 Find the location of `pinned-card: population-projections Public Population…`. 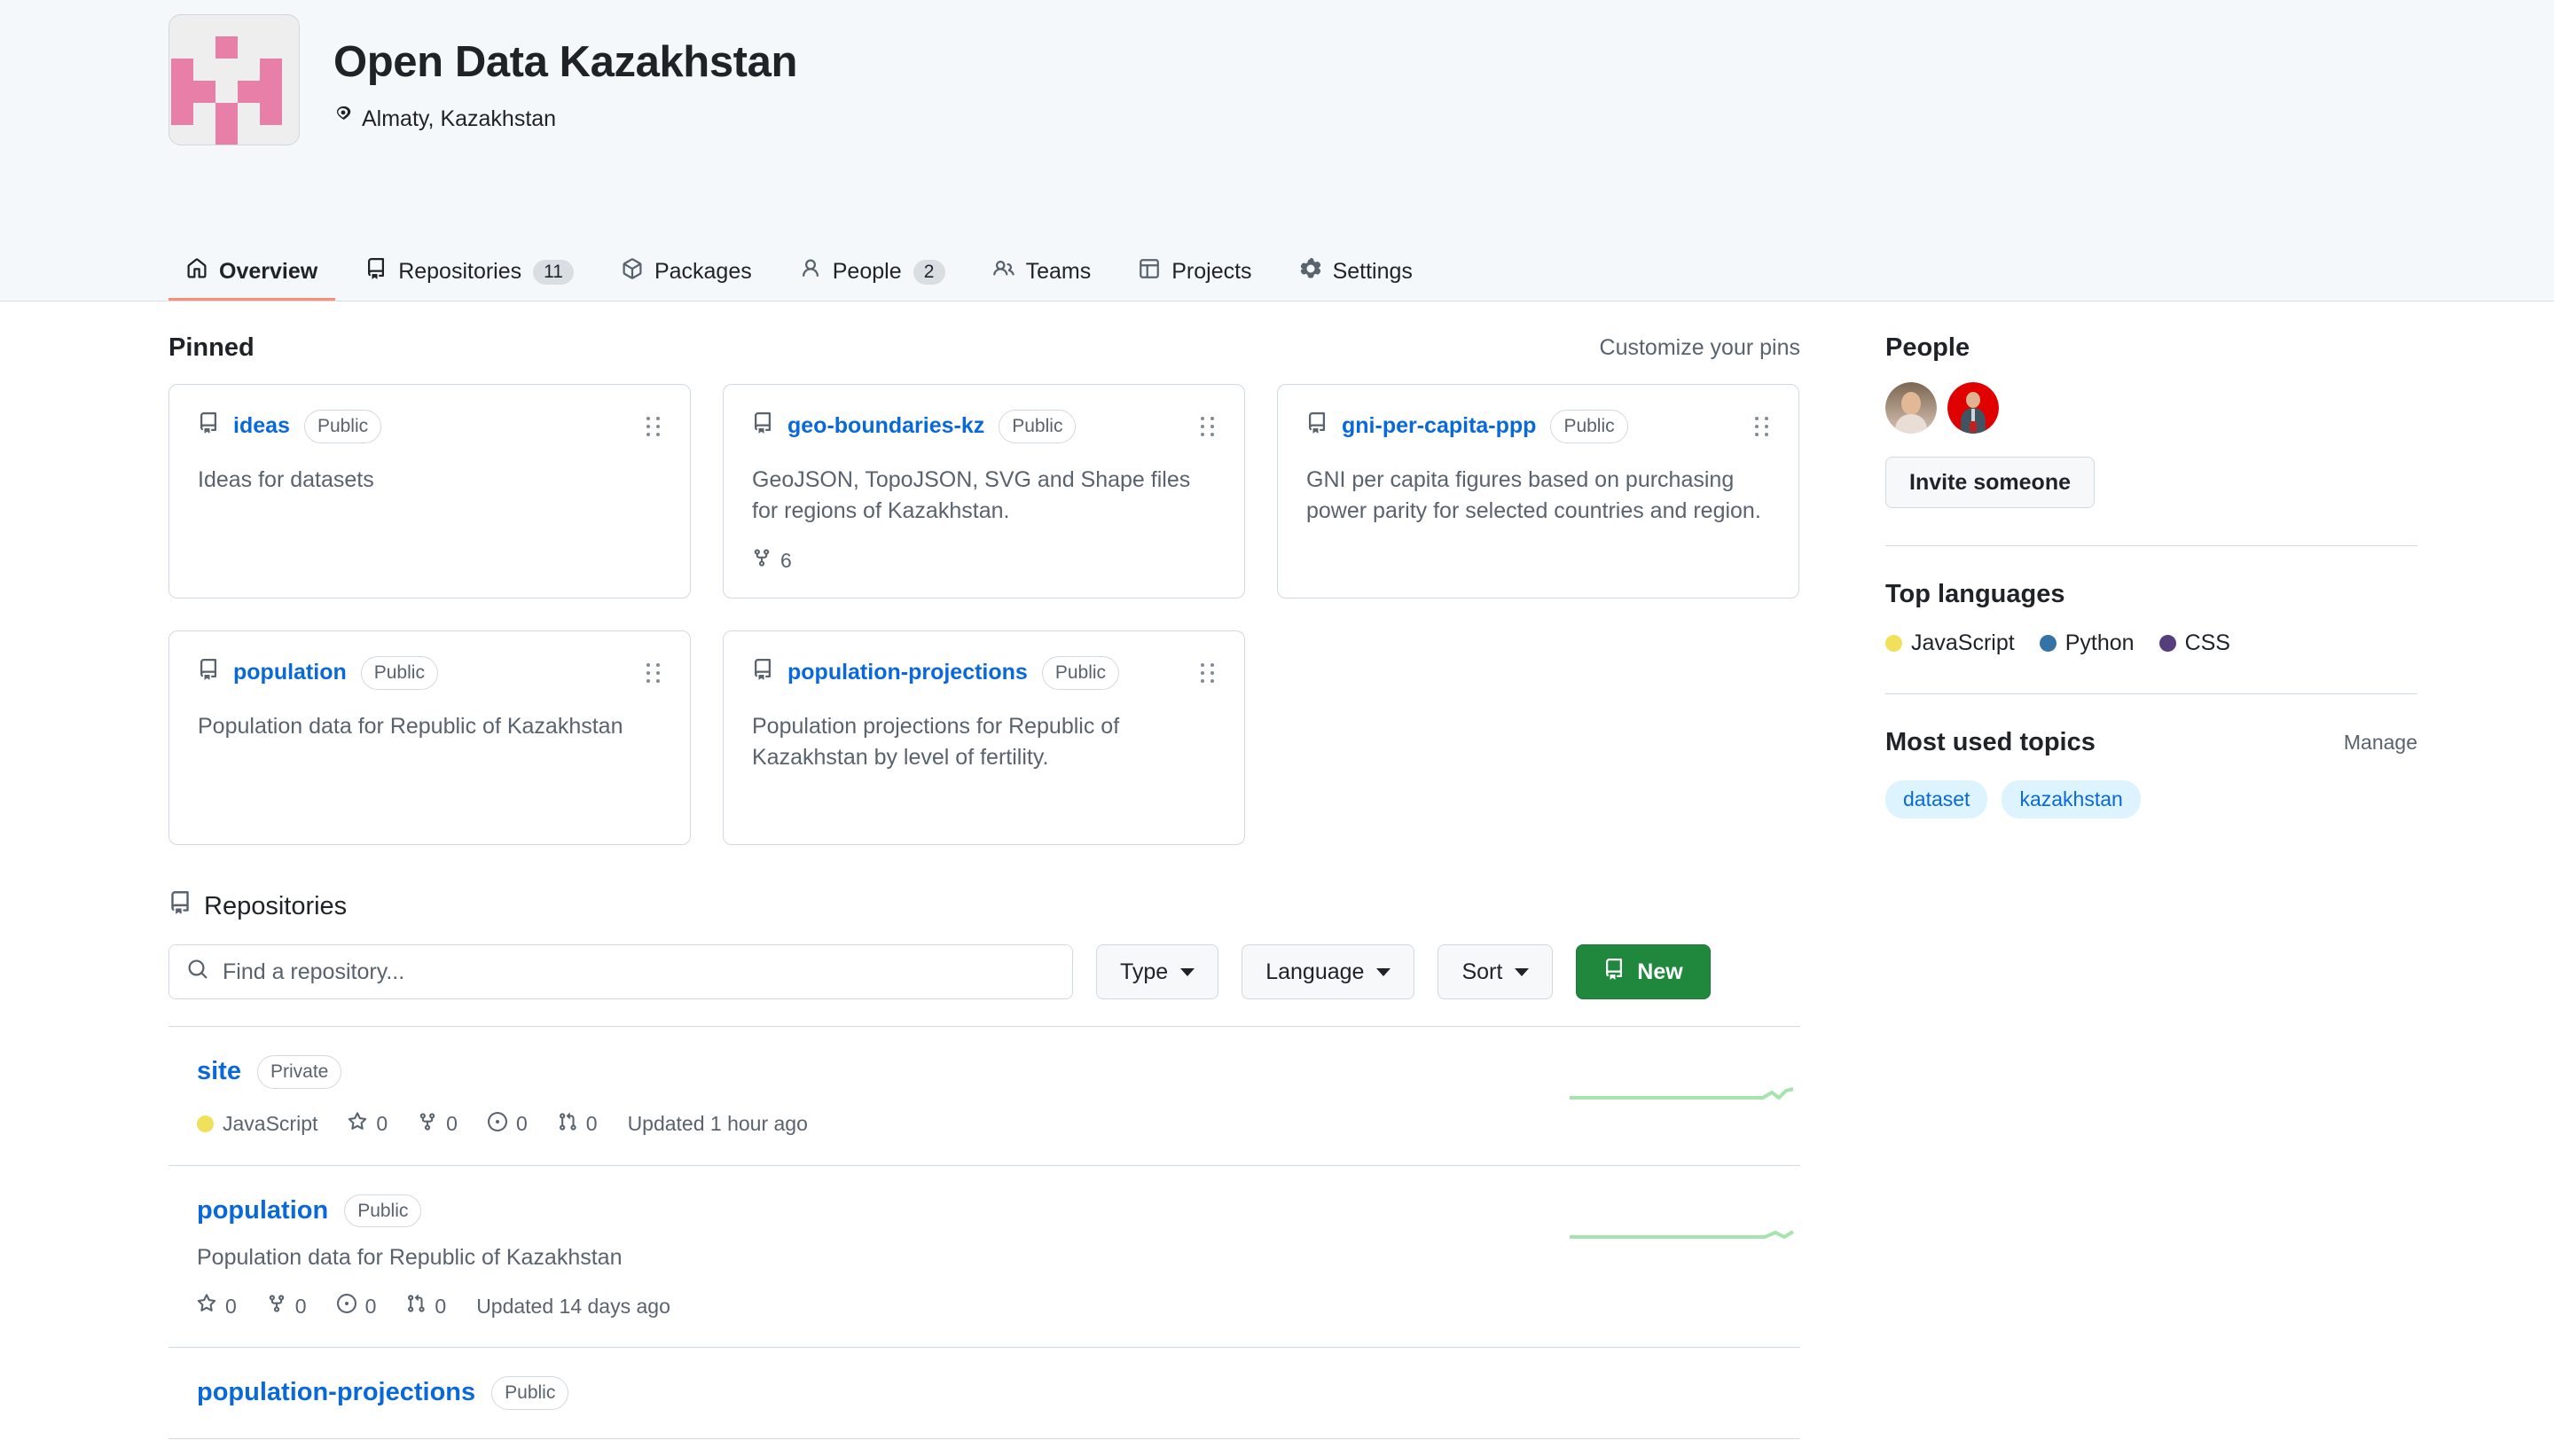

pinned-card: population-projections Public Population… is located at coordinates (984, 737).